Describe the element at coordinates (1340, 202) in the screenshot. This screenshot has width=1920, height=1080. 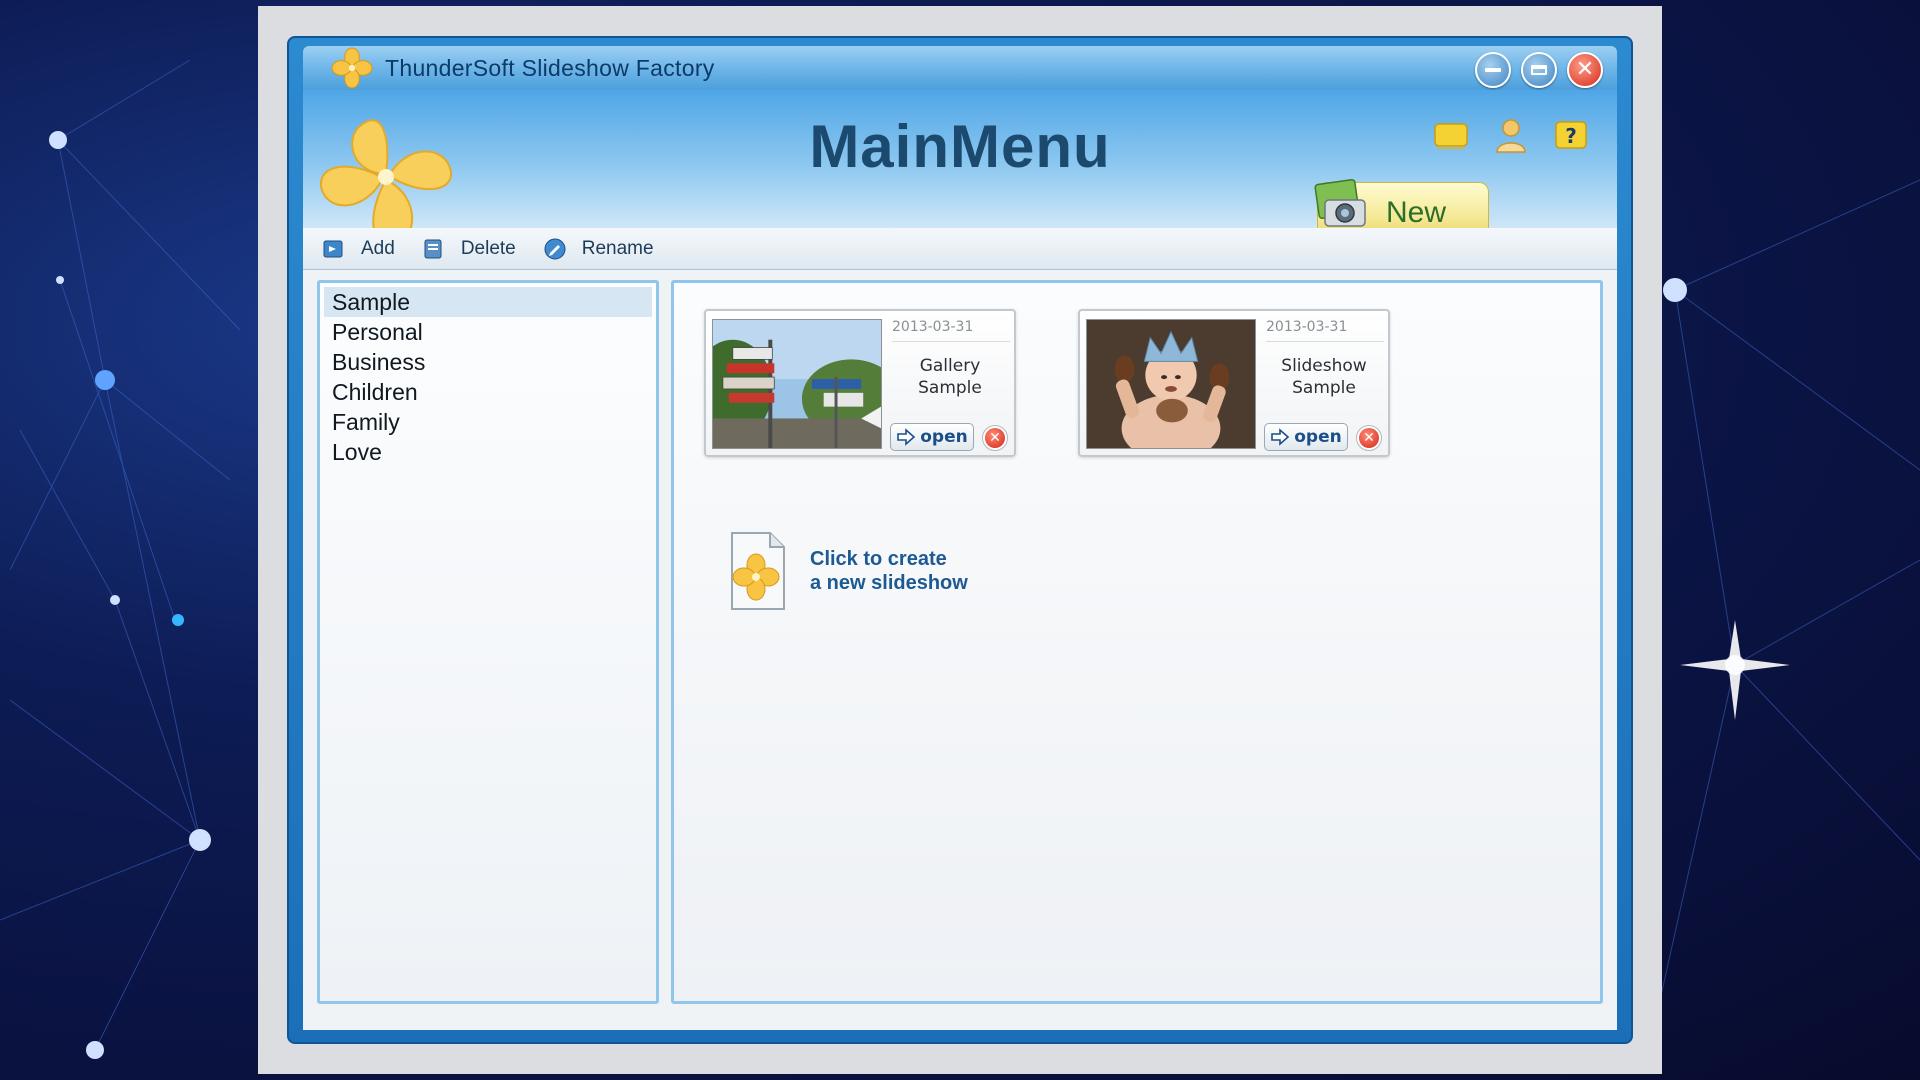
I see `camera-icon` at that location.